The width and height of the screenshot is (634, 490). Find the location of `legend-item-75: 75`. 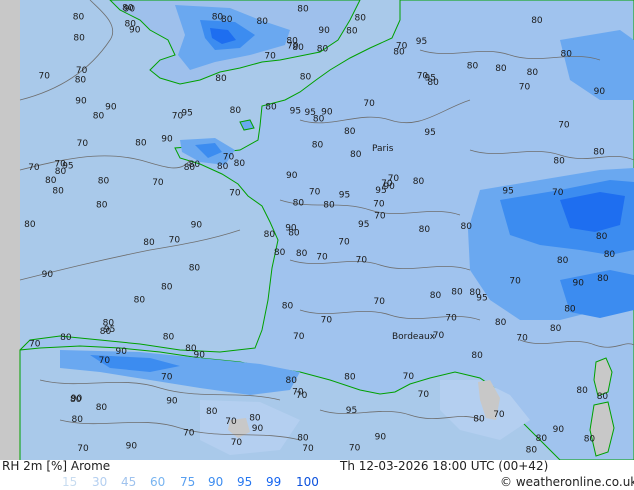

legend-item-75: 75 is located at coordinates (188, 482).